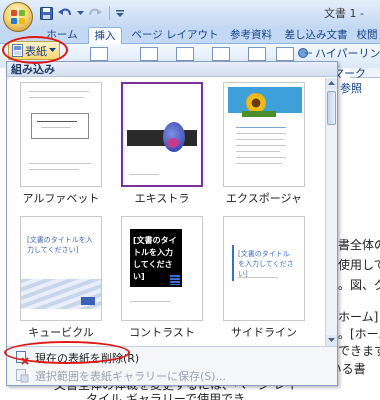 The height and width of the screenshot is (400, 380). What do you see at coordinates (264, 198) in the screenshot?
I see `template-label: エクスポージャ` at bounding box center [264, 198].